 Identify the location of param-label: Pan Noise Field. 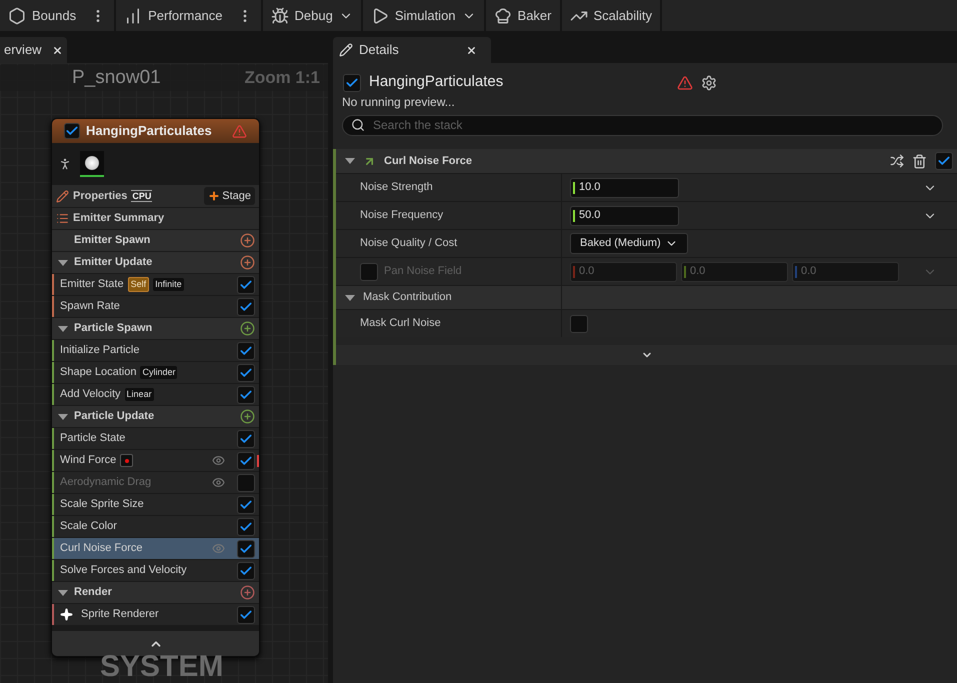
(423, 272).